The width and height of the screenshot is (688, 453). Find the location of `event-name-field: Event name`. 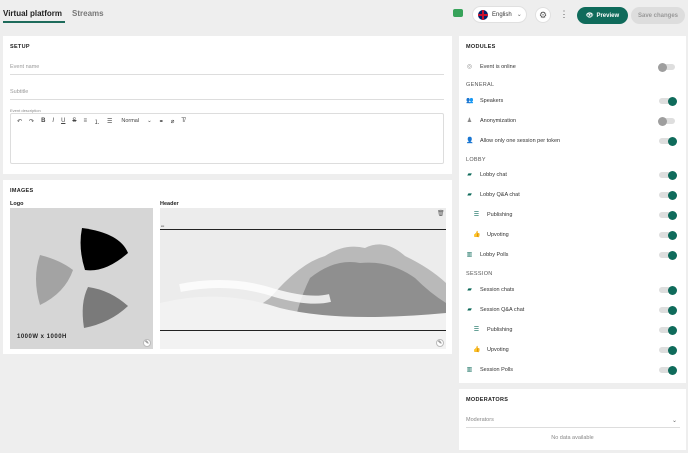

event-name-field: Event name is located at coordinates (227, 69).